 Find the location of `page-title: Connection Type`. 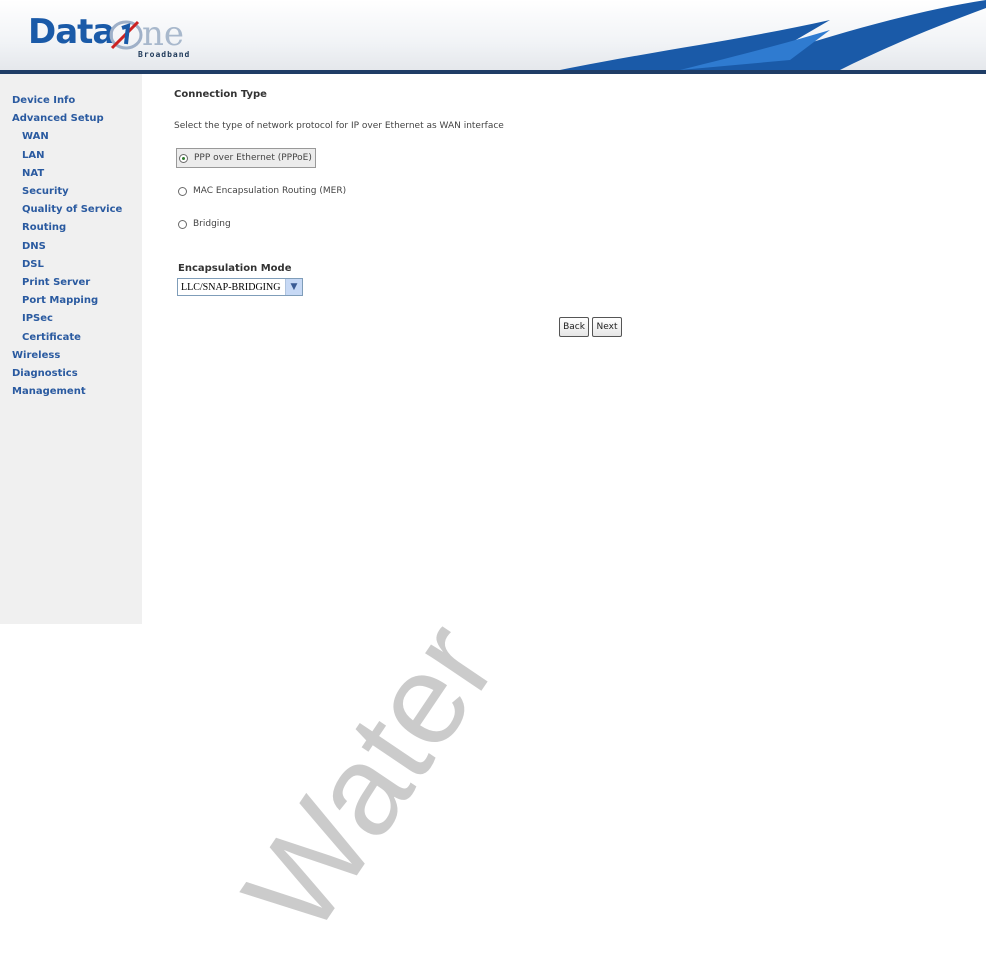

page-title: Connection Type is located at coordinates (220, 94).